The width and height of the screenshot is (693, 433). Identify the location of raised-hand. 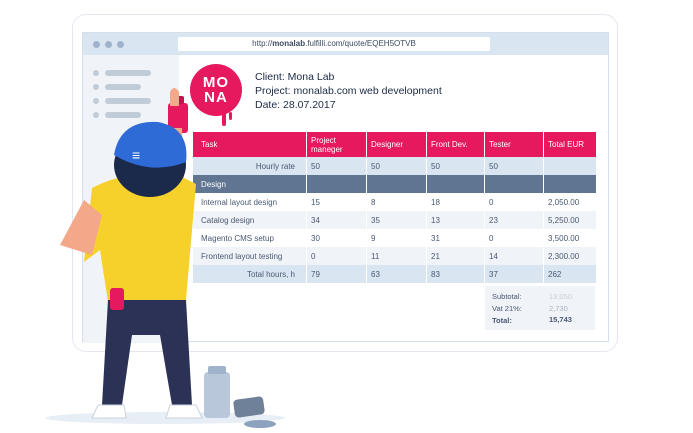
(174, 97).